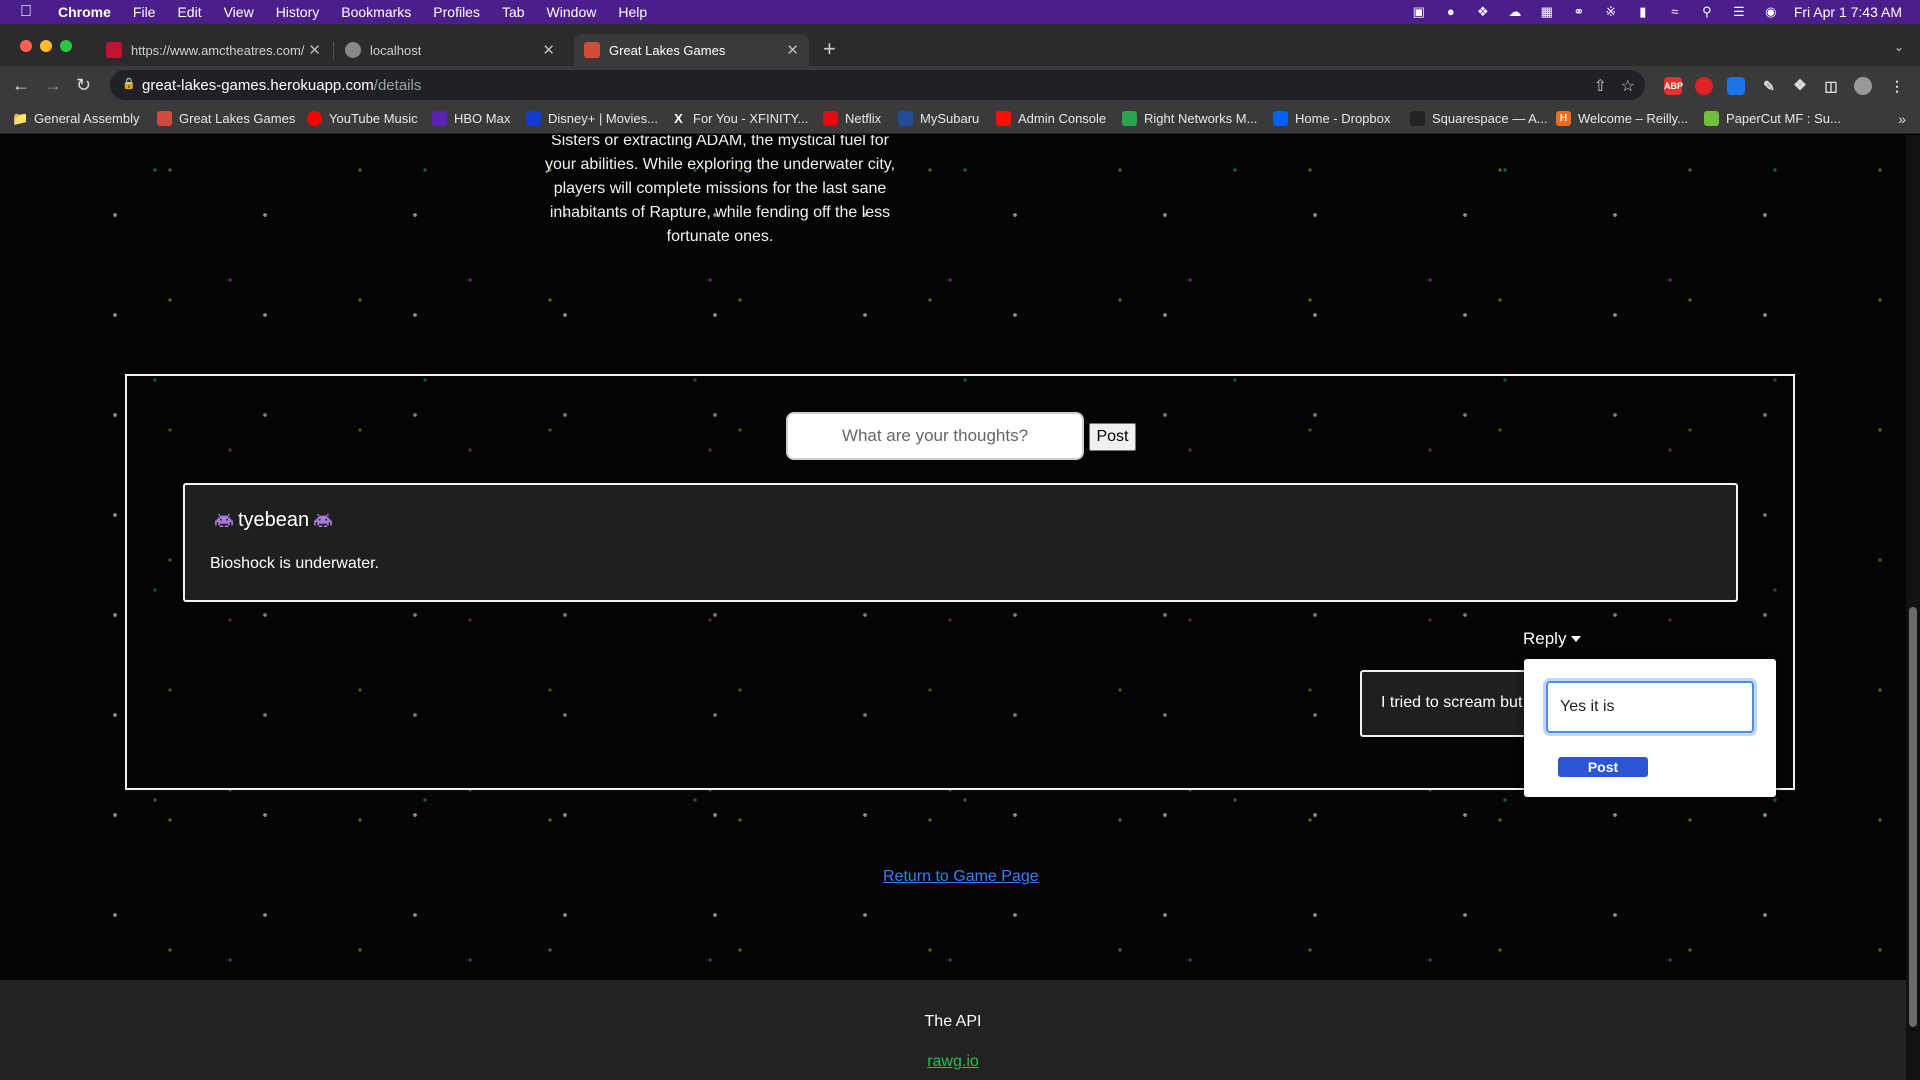 The image size is (1920, 1080). I want to click on extension-red-icon, so click(1704, 86).